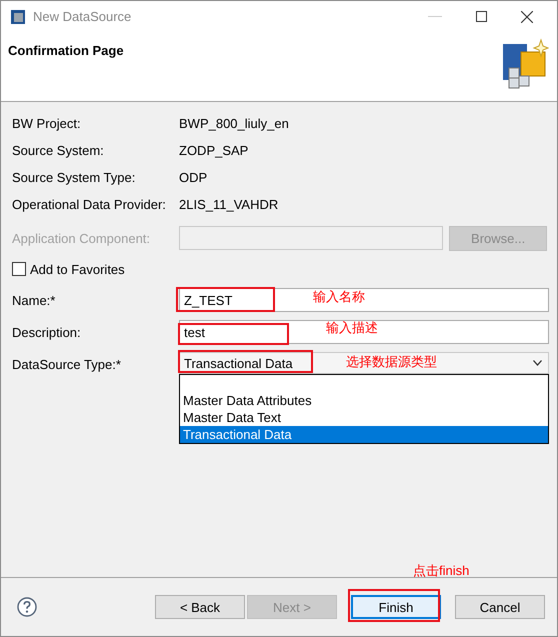 This screenshot has width=558, height=637. What do you see at coordinates (525, 64) in the screenshot?
I see `datasource-wizard-icon` at bounding box center [525, 64].